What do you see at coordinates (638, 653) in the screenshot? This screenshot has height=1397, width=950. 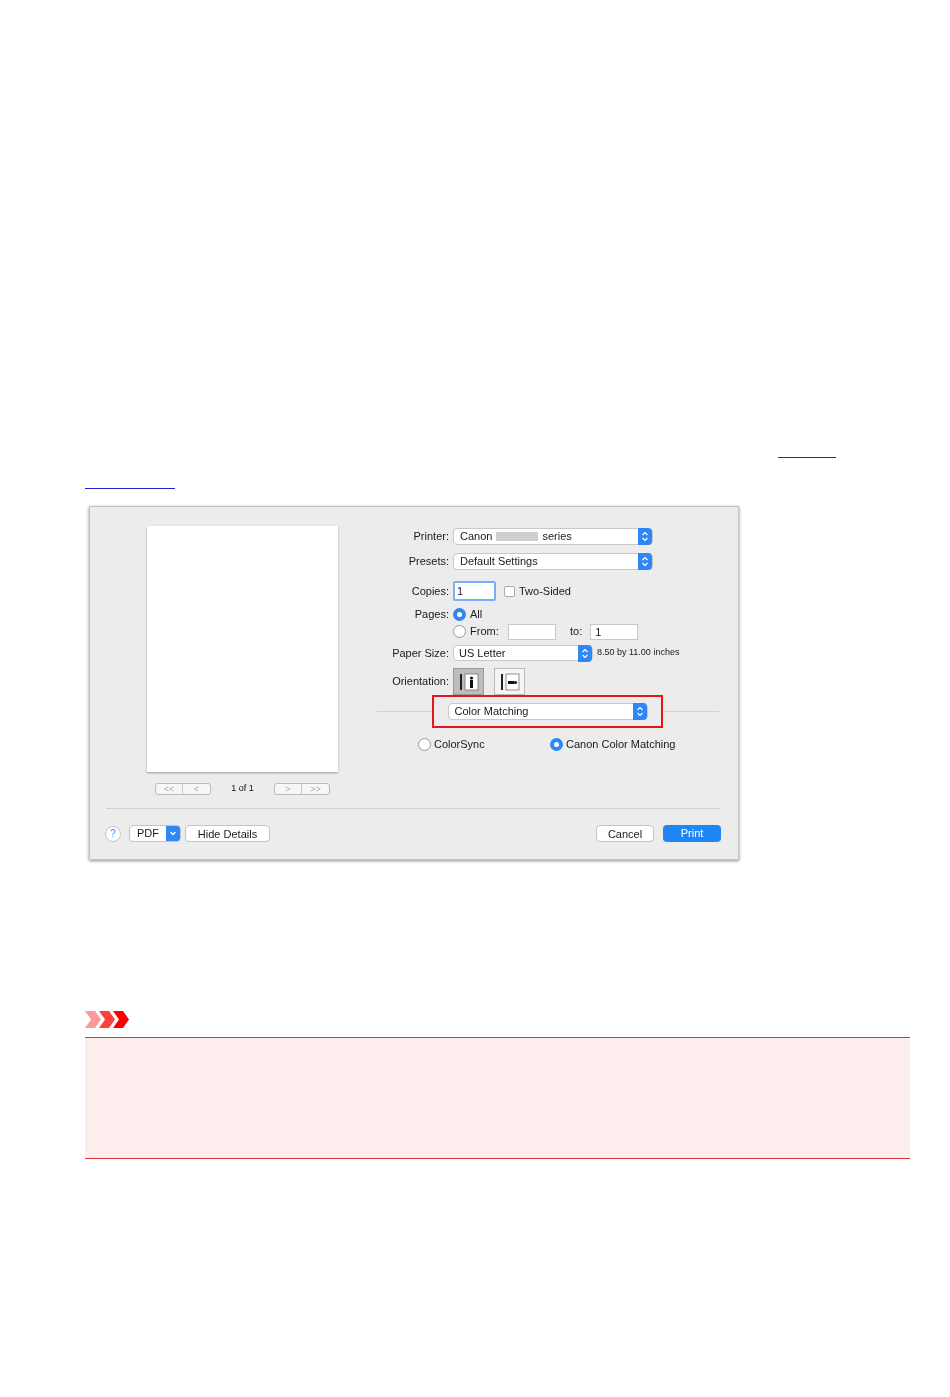 I see `paper-dimensions: 8.50 by 11.00 inches` at bounding box center [638, 653].